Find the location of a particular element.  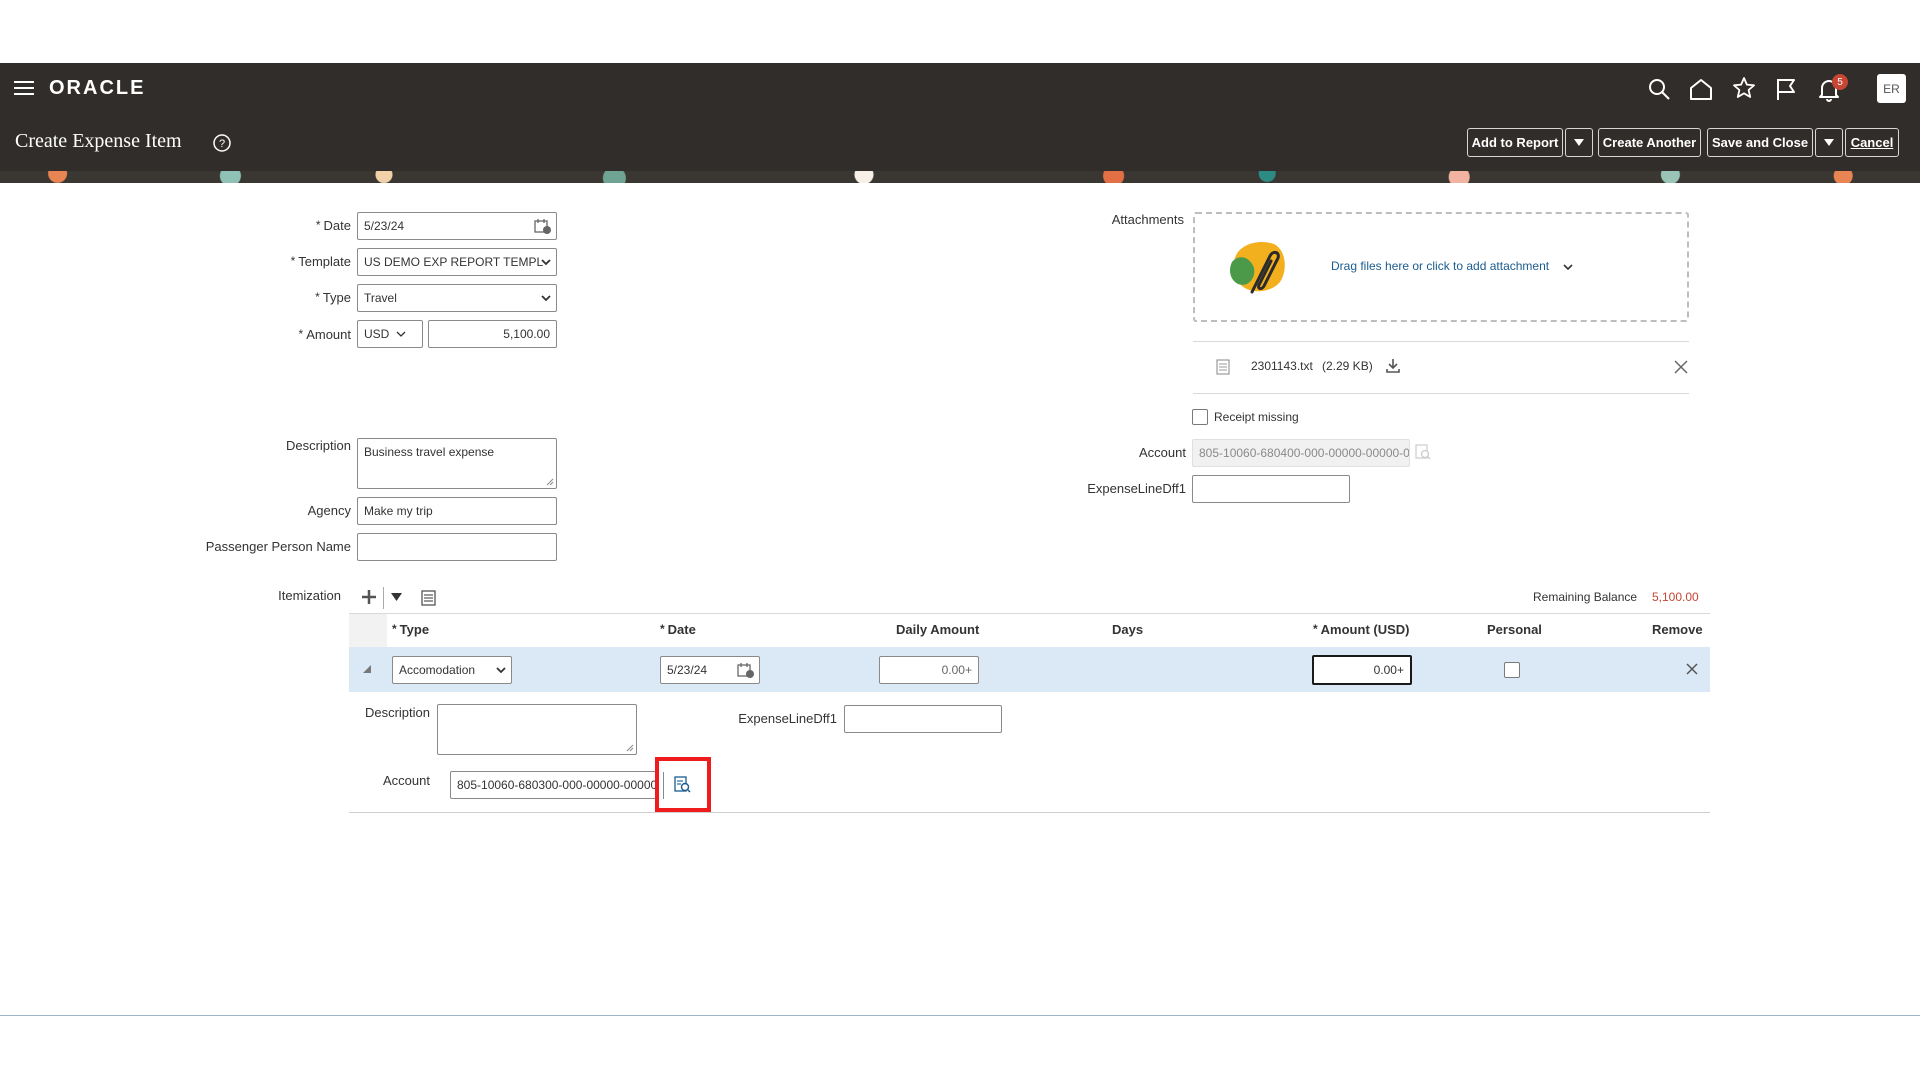

add-to-report-button: Add to Report is located at coordinates (1515, 142).